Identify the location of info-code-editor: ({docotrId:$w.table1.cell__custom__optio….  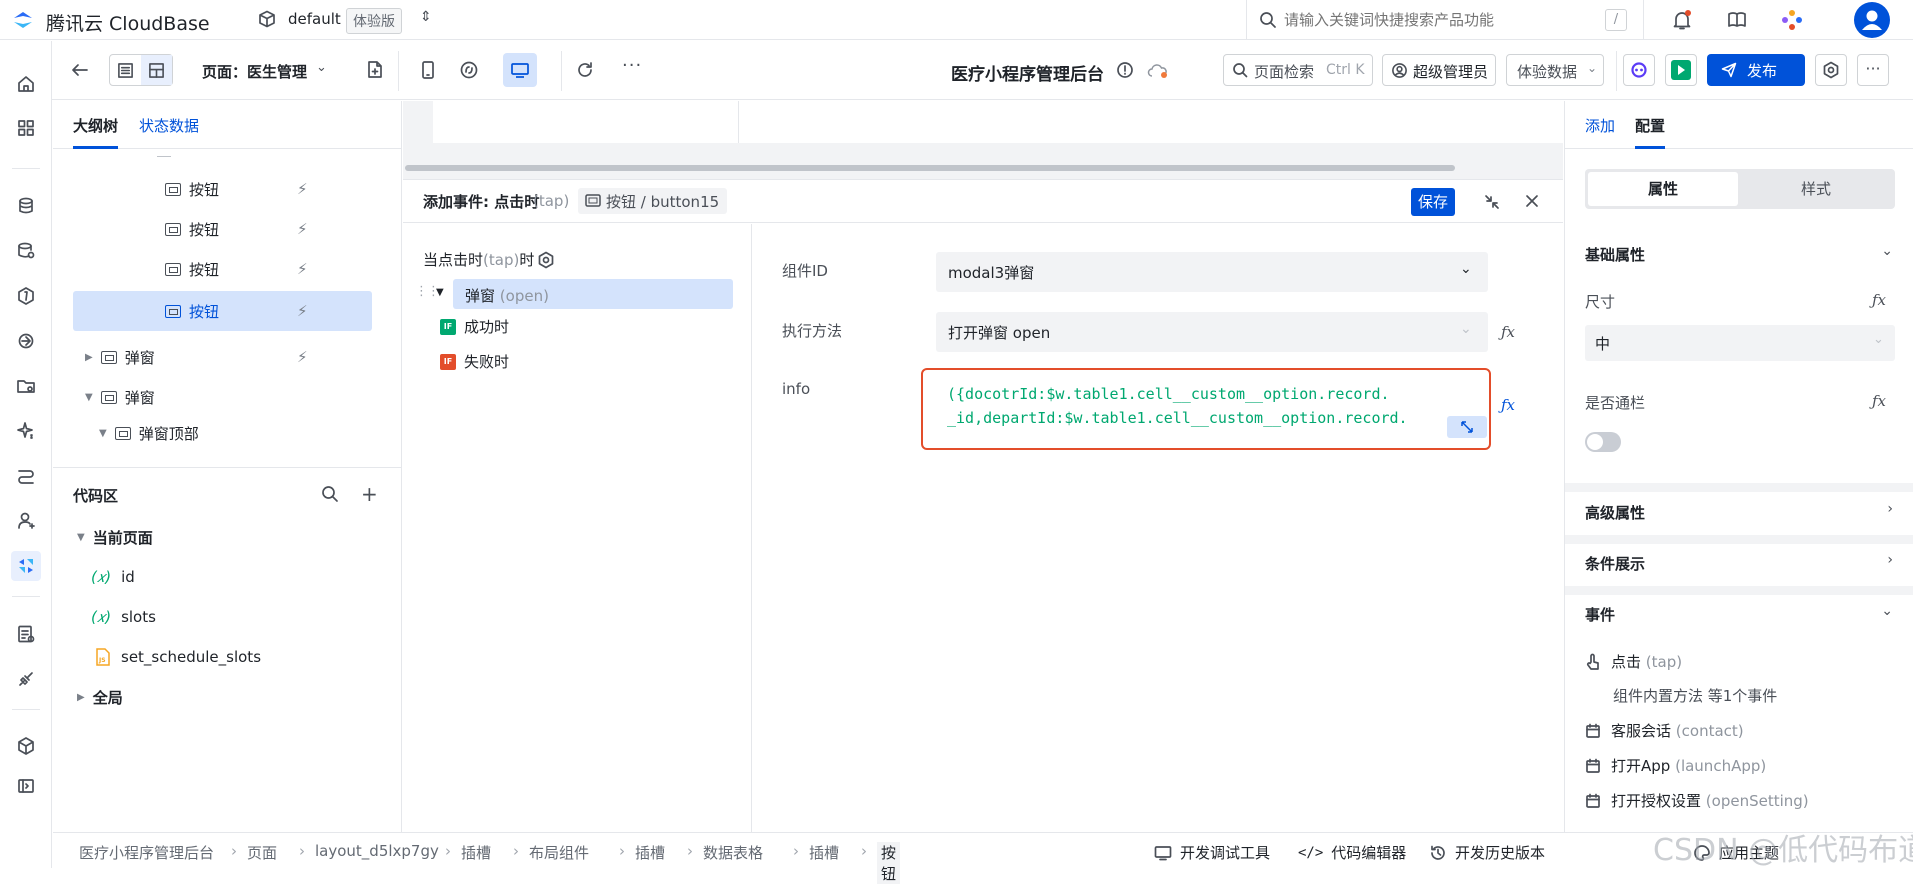
(1206, 409).